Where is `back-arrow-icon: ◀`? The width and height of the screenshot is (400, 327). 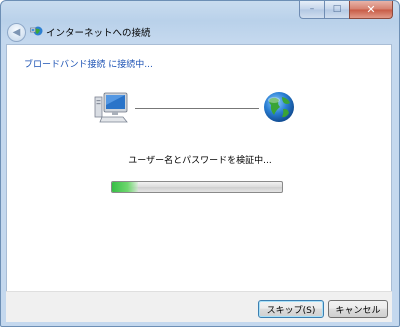 back-arrow-icon: ◀ is located at coordinates (16, 32).